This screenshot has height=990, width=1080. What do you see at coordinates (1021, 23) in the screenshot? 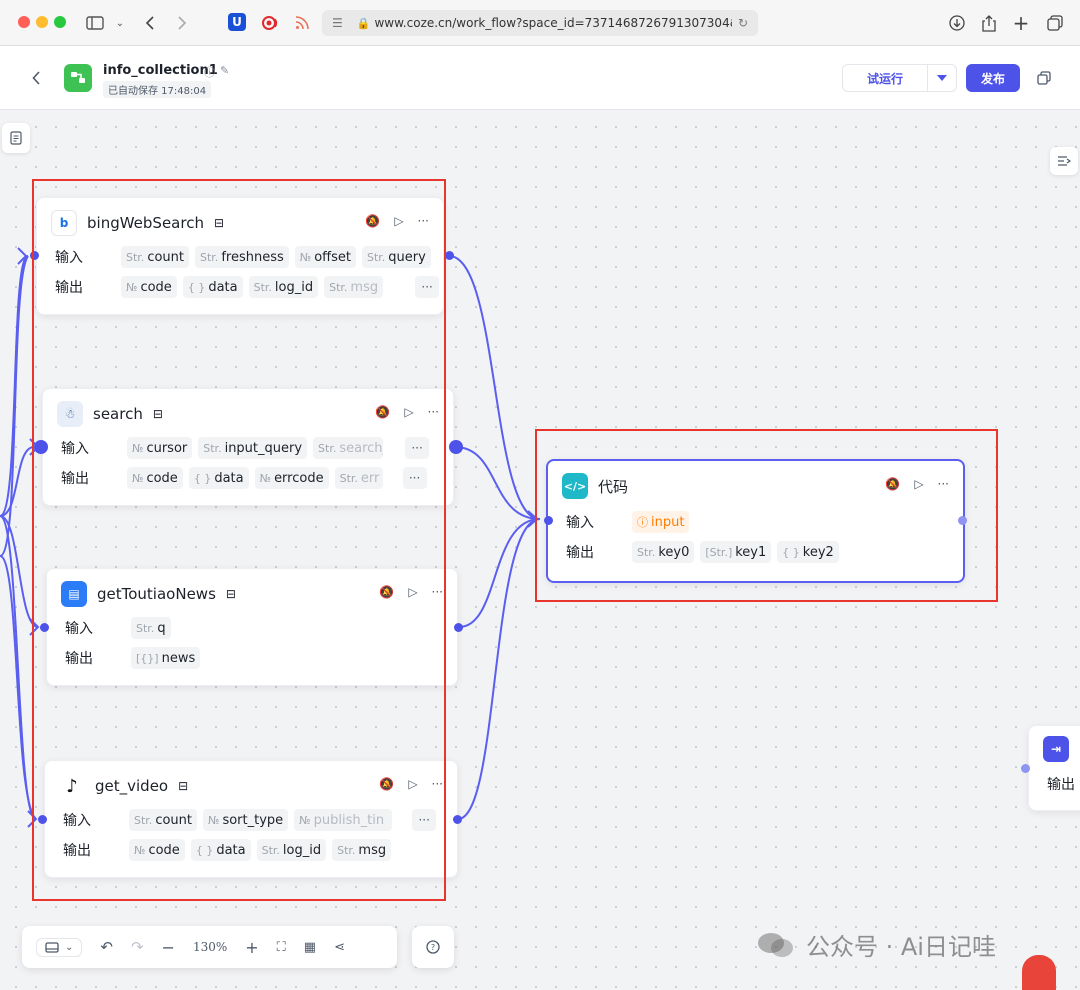
I see `new-tab-icon: +` at bounding box center [1021, 23].